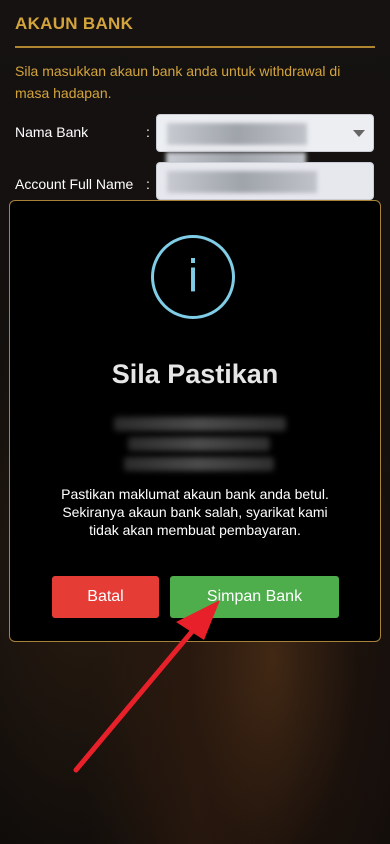  I want to click on annotation-arrow-icon, so click(146, 686).